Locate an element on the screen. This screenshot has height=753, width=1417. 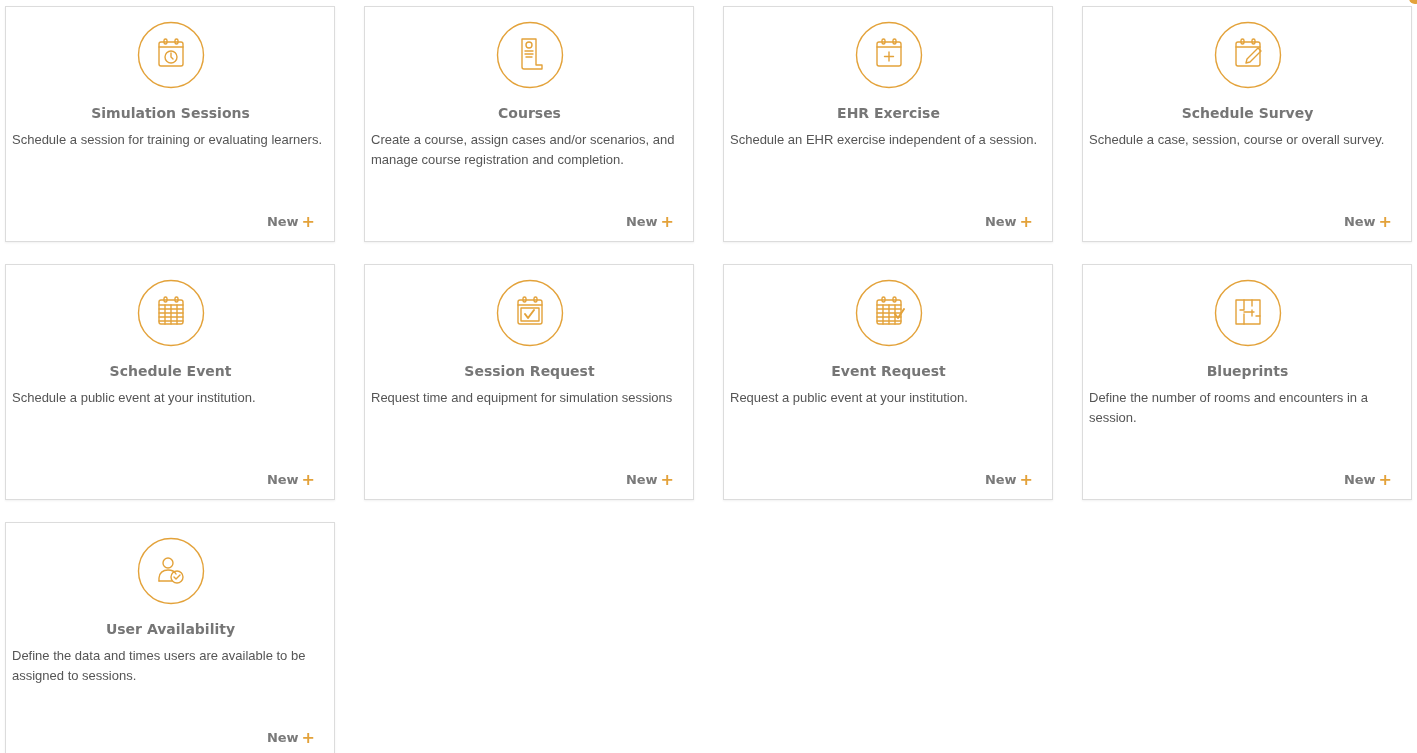
card-description: Schedule an EHR exercise independent of a session. is located at coordinates (884, 140).